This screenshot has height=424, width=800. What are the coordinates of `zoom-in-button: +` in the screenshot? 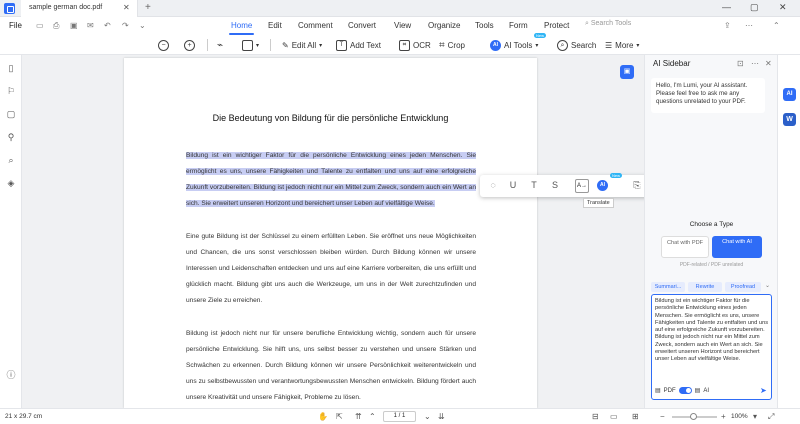 It's located at (189, 45).